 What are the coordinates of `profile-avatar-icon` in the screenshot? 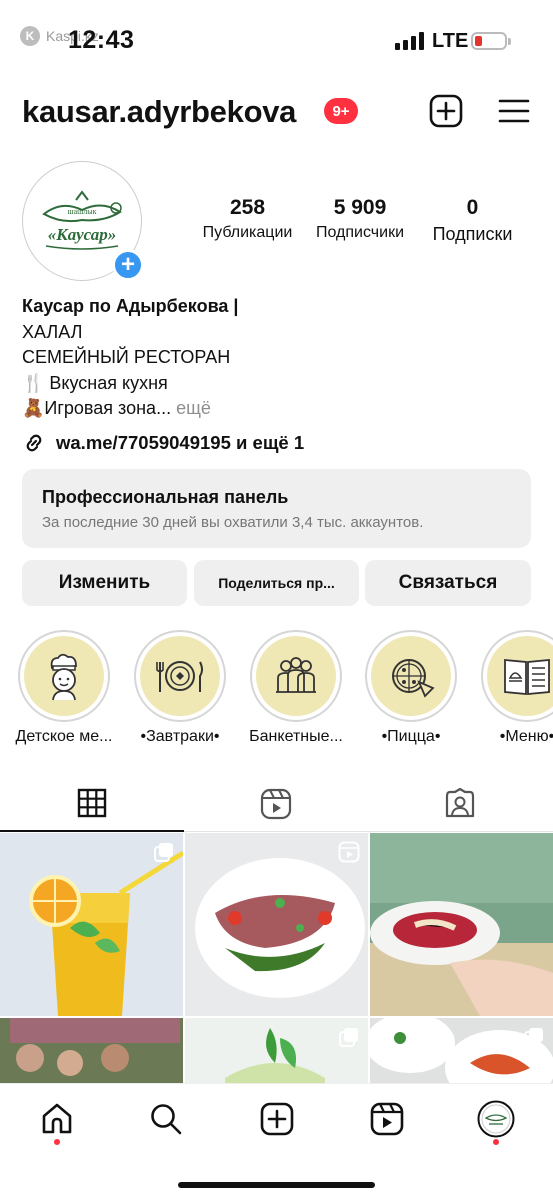 It's located at (496, 1119).